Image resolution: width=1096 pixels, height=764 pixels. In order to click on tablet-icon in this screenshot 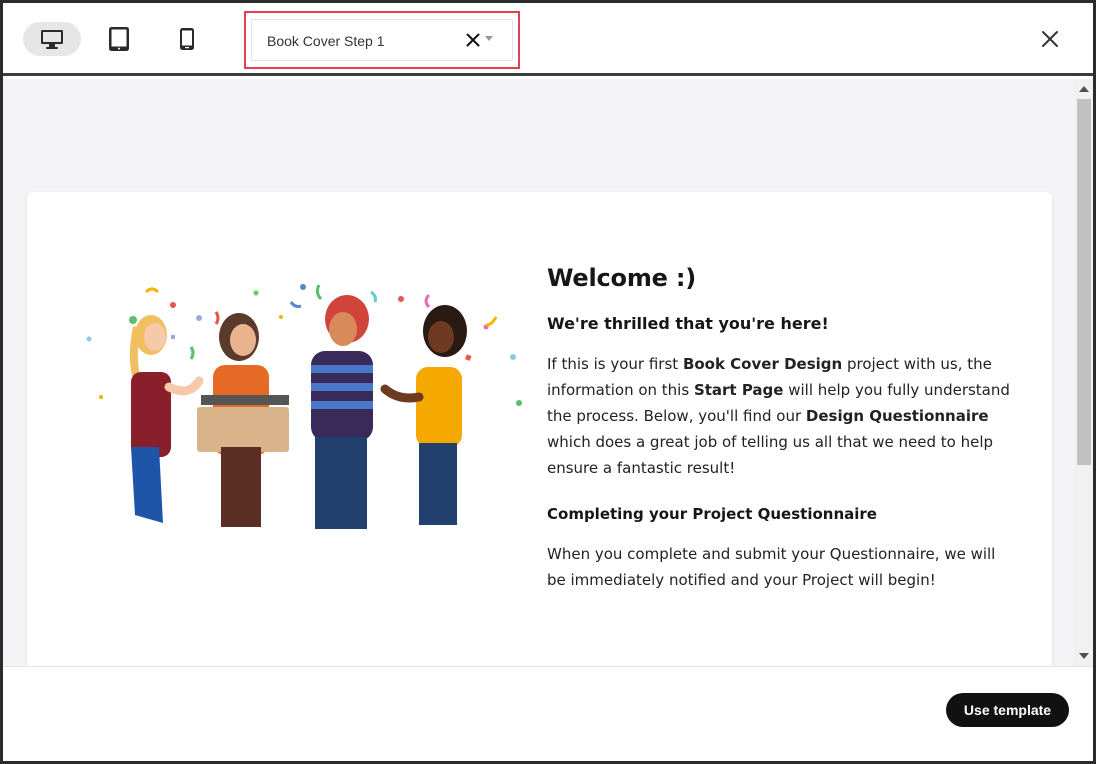, I will do `click(119, 39)`.